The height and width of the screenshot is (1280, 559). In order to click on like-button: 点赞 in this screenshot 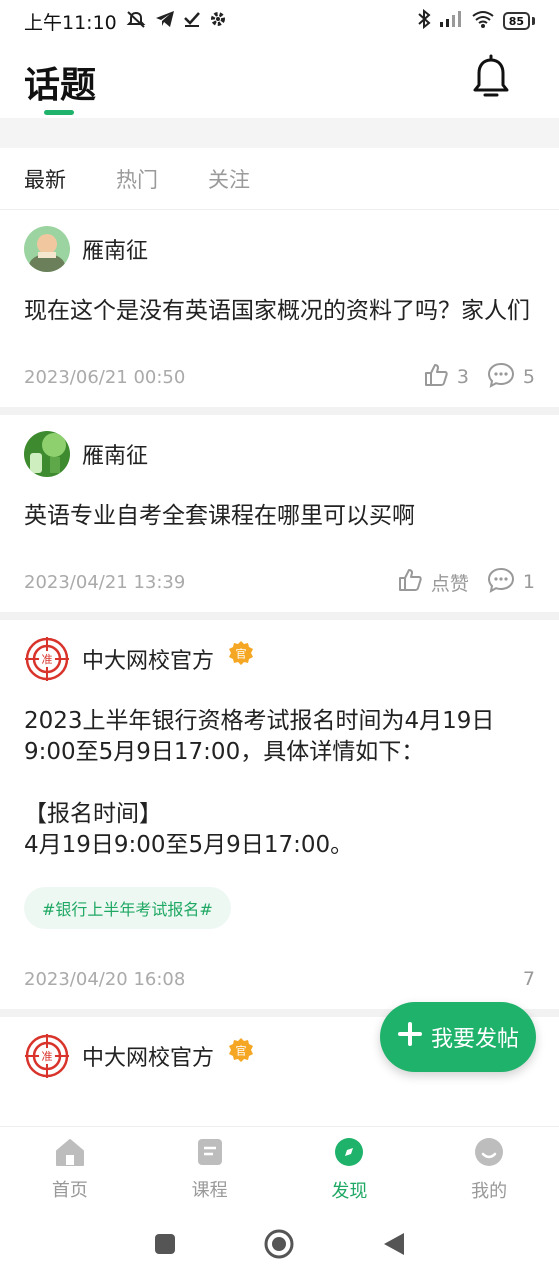, I will do `click(433, 582)`.